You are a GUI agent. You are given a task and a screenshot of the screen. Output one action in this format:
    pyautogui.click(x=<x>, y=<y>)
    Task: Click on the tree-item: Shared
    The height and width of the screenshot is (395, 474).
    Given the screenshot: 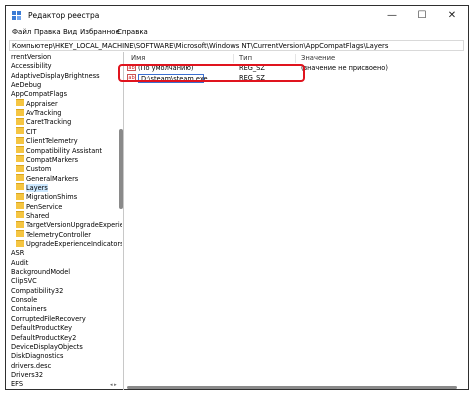 What is the action you would take?
    pyautogui.click(x=33, y=216)
    